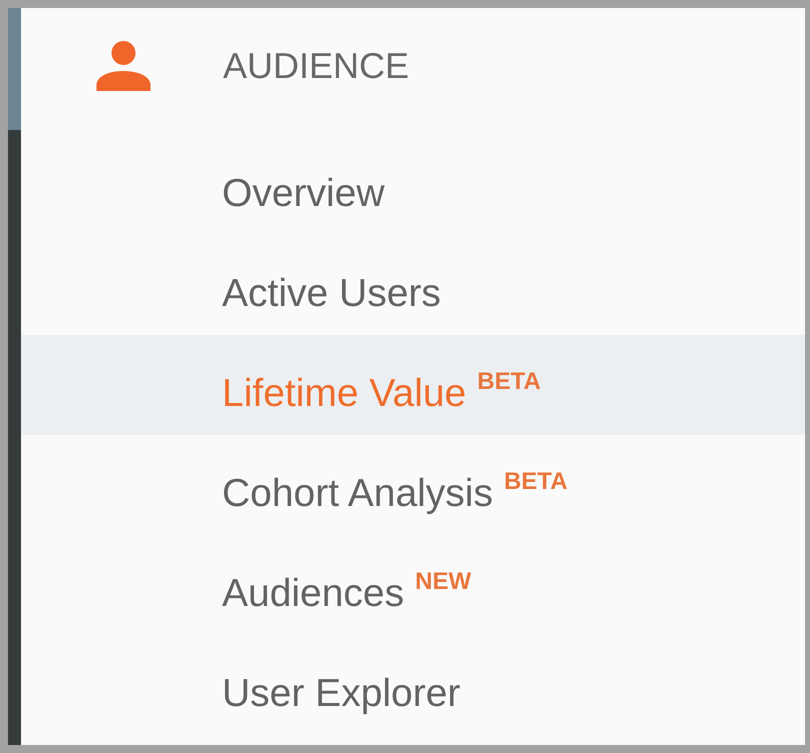 This screenshot has height=753, width=810. Describe the element at coordinates (413, 185) in the screenshot. I see `nav-item: Overview` at that location.